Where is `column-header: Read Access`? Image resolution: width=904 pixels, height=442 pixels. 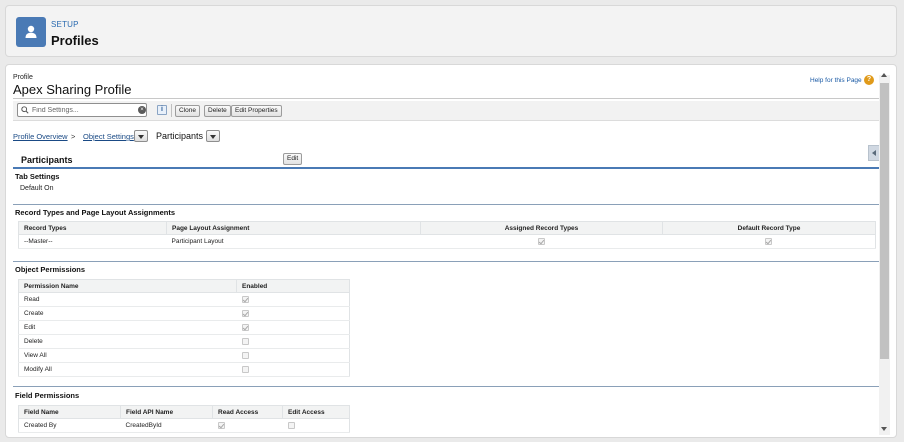
column-header: Read Access is located at coordinates (247, 412).